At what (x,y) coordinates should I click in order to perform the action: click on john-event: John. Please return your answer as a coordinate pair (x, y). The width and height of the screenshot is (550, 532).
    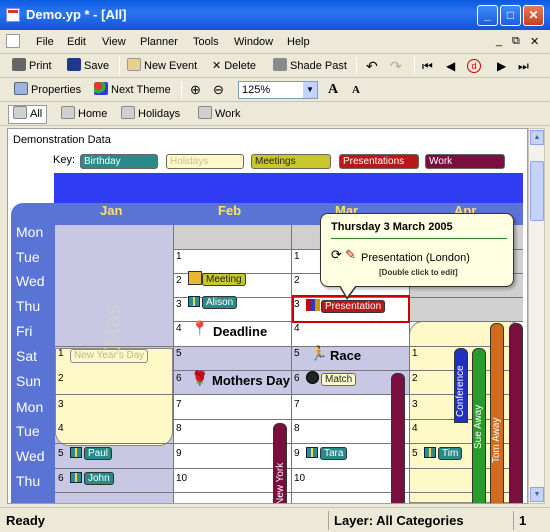
    Looking at the image, I should click on (92, 478).